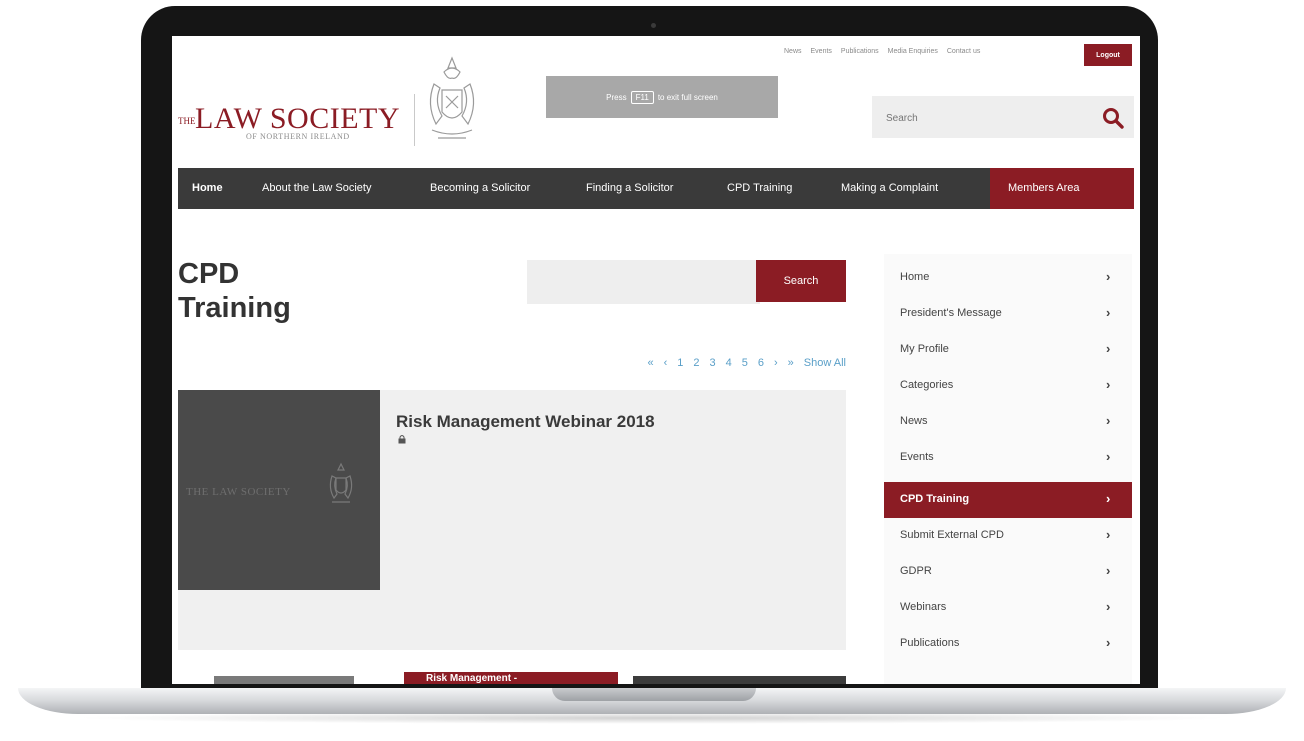  I want to click on site-logo: THE LAW SOCIETY OF NORTHERN IRELAND, so click(292, 126).